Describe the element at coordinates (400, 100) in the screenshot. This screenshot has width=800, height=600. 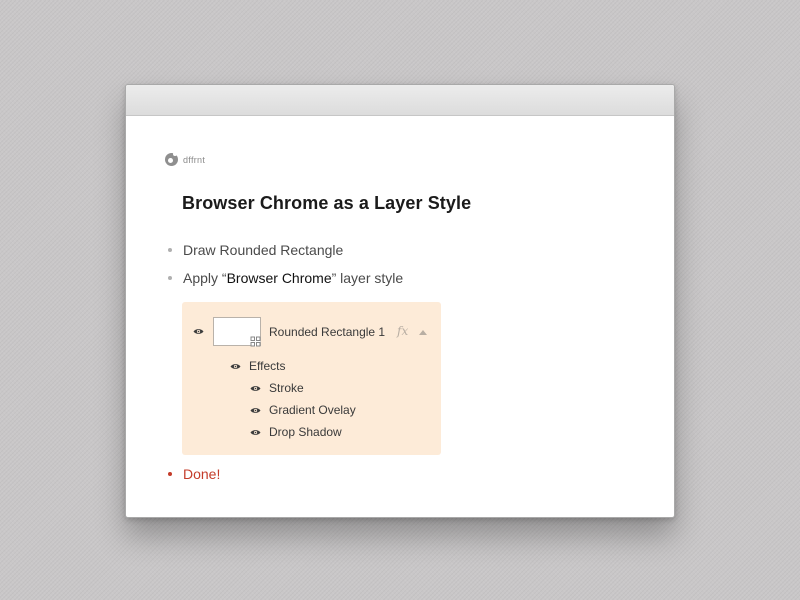
I see `window-titlebar` at that location.